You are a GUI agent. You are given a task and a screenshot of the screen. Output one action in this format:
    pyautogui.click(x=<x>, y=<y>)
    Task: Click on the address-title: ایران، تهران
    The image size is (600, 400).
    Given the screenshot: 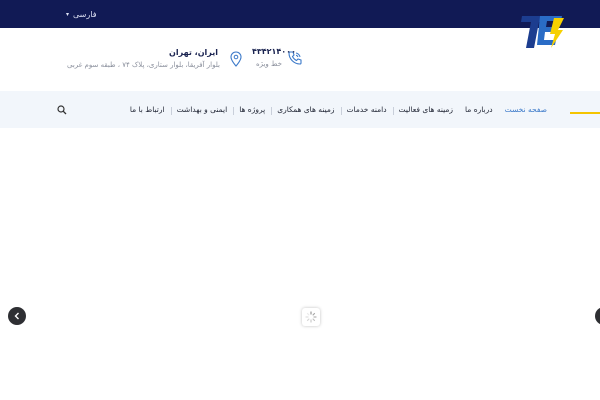 What is the action you would take?
    pyautogui.click(x=193, y=52)
    